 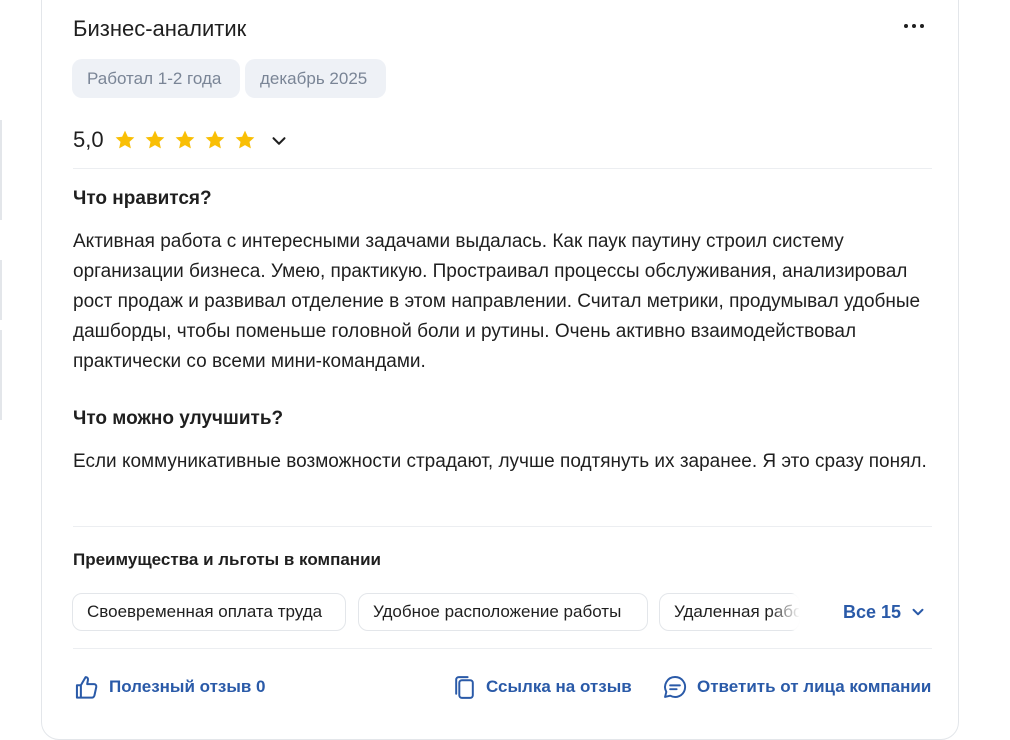 I want to click on helpful-review-button: Полезный отзыв 0, so click(x=169, y=687).